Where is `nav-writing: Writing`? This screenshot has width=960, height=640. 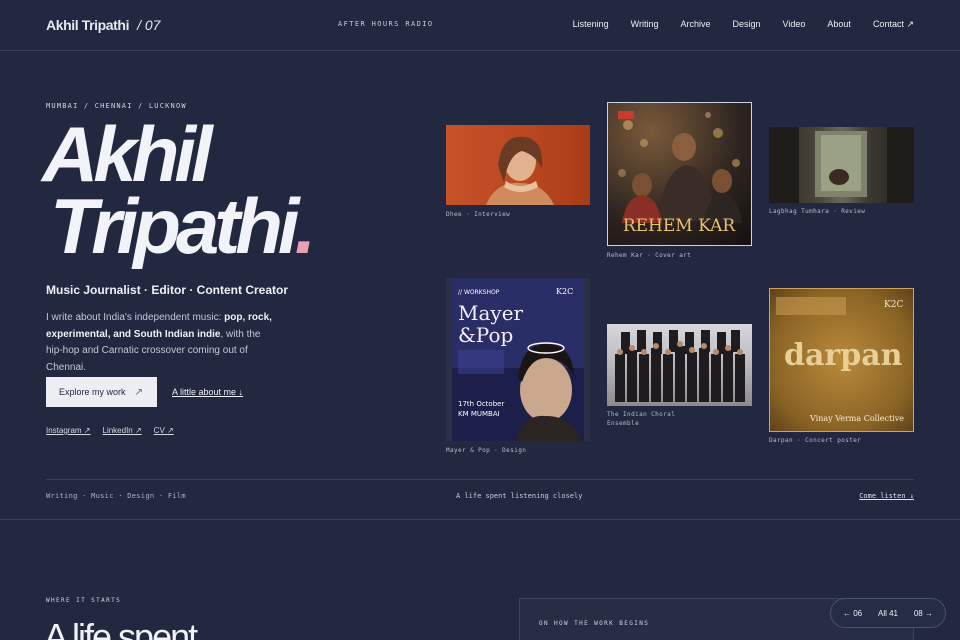
nav-writing: Writing is located at coordinates (645, 24).